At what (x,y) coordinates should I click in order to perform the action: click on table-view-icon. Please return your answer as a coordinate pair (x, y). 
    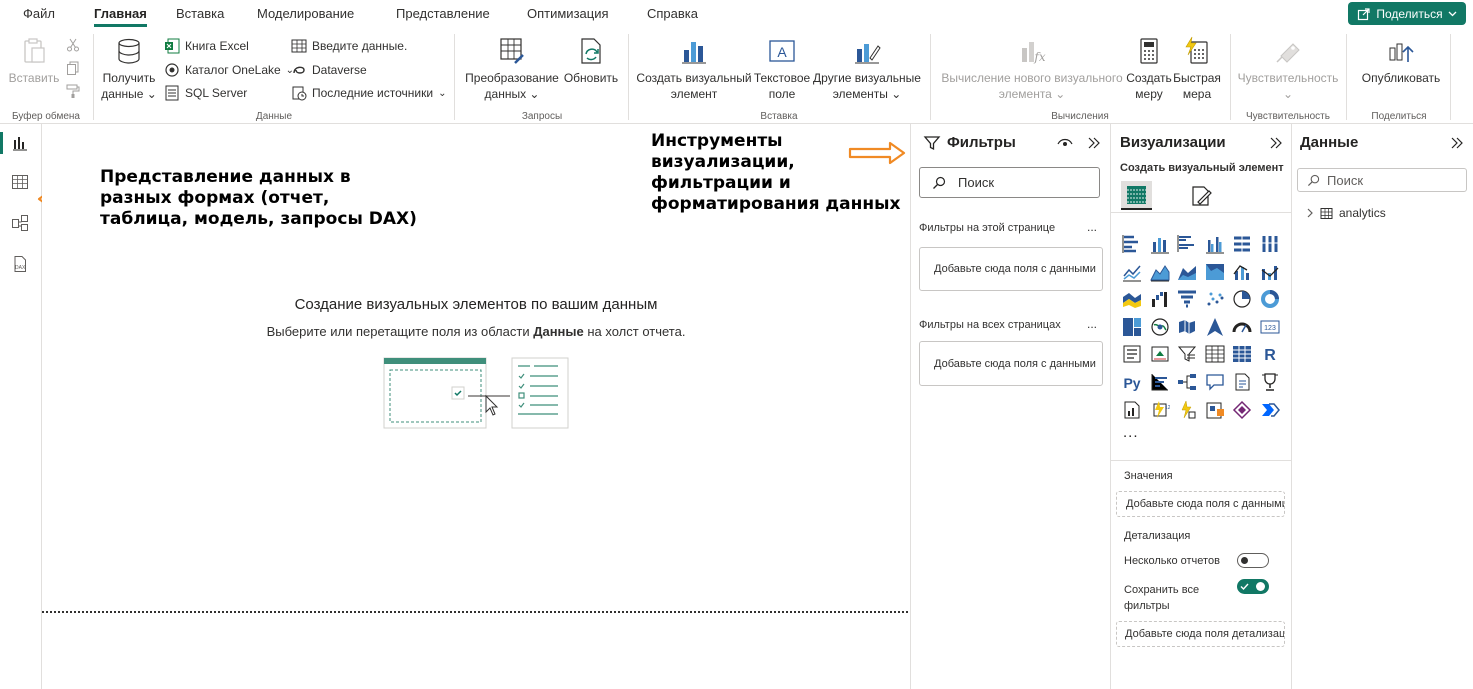
    Looking at the image, I should click on (20, 182).